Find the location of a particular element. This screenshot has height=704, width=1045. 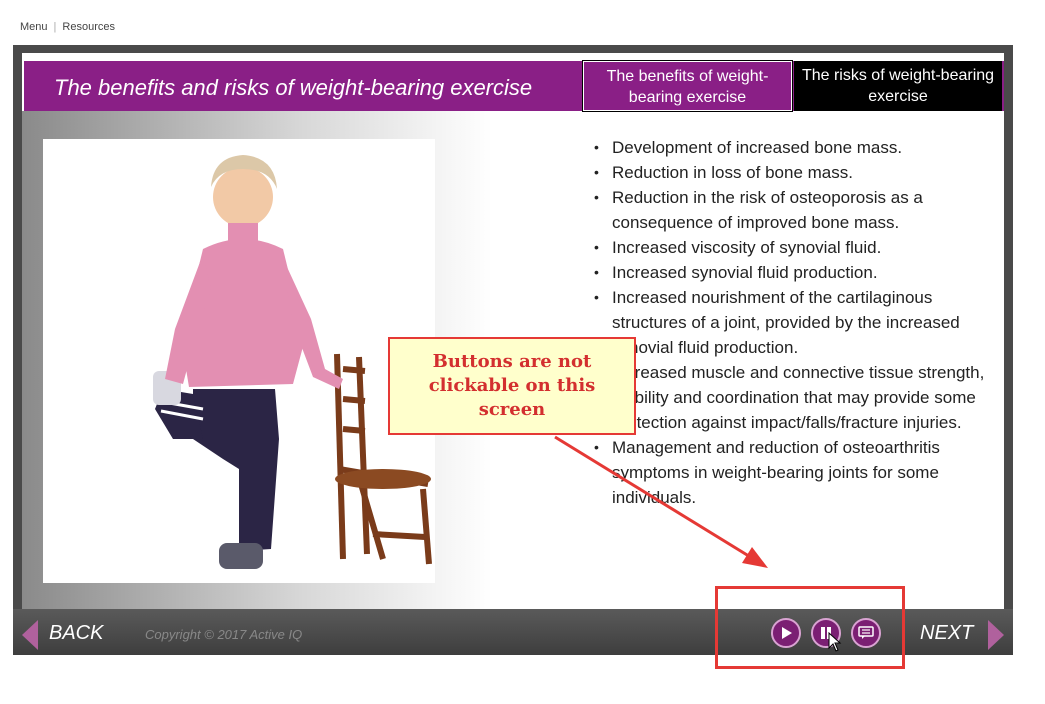

next-arrow-icon is located at coordinates (996, 635).